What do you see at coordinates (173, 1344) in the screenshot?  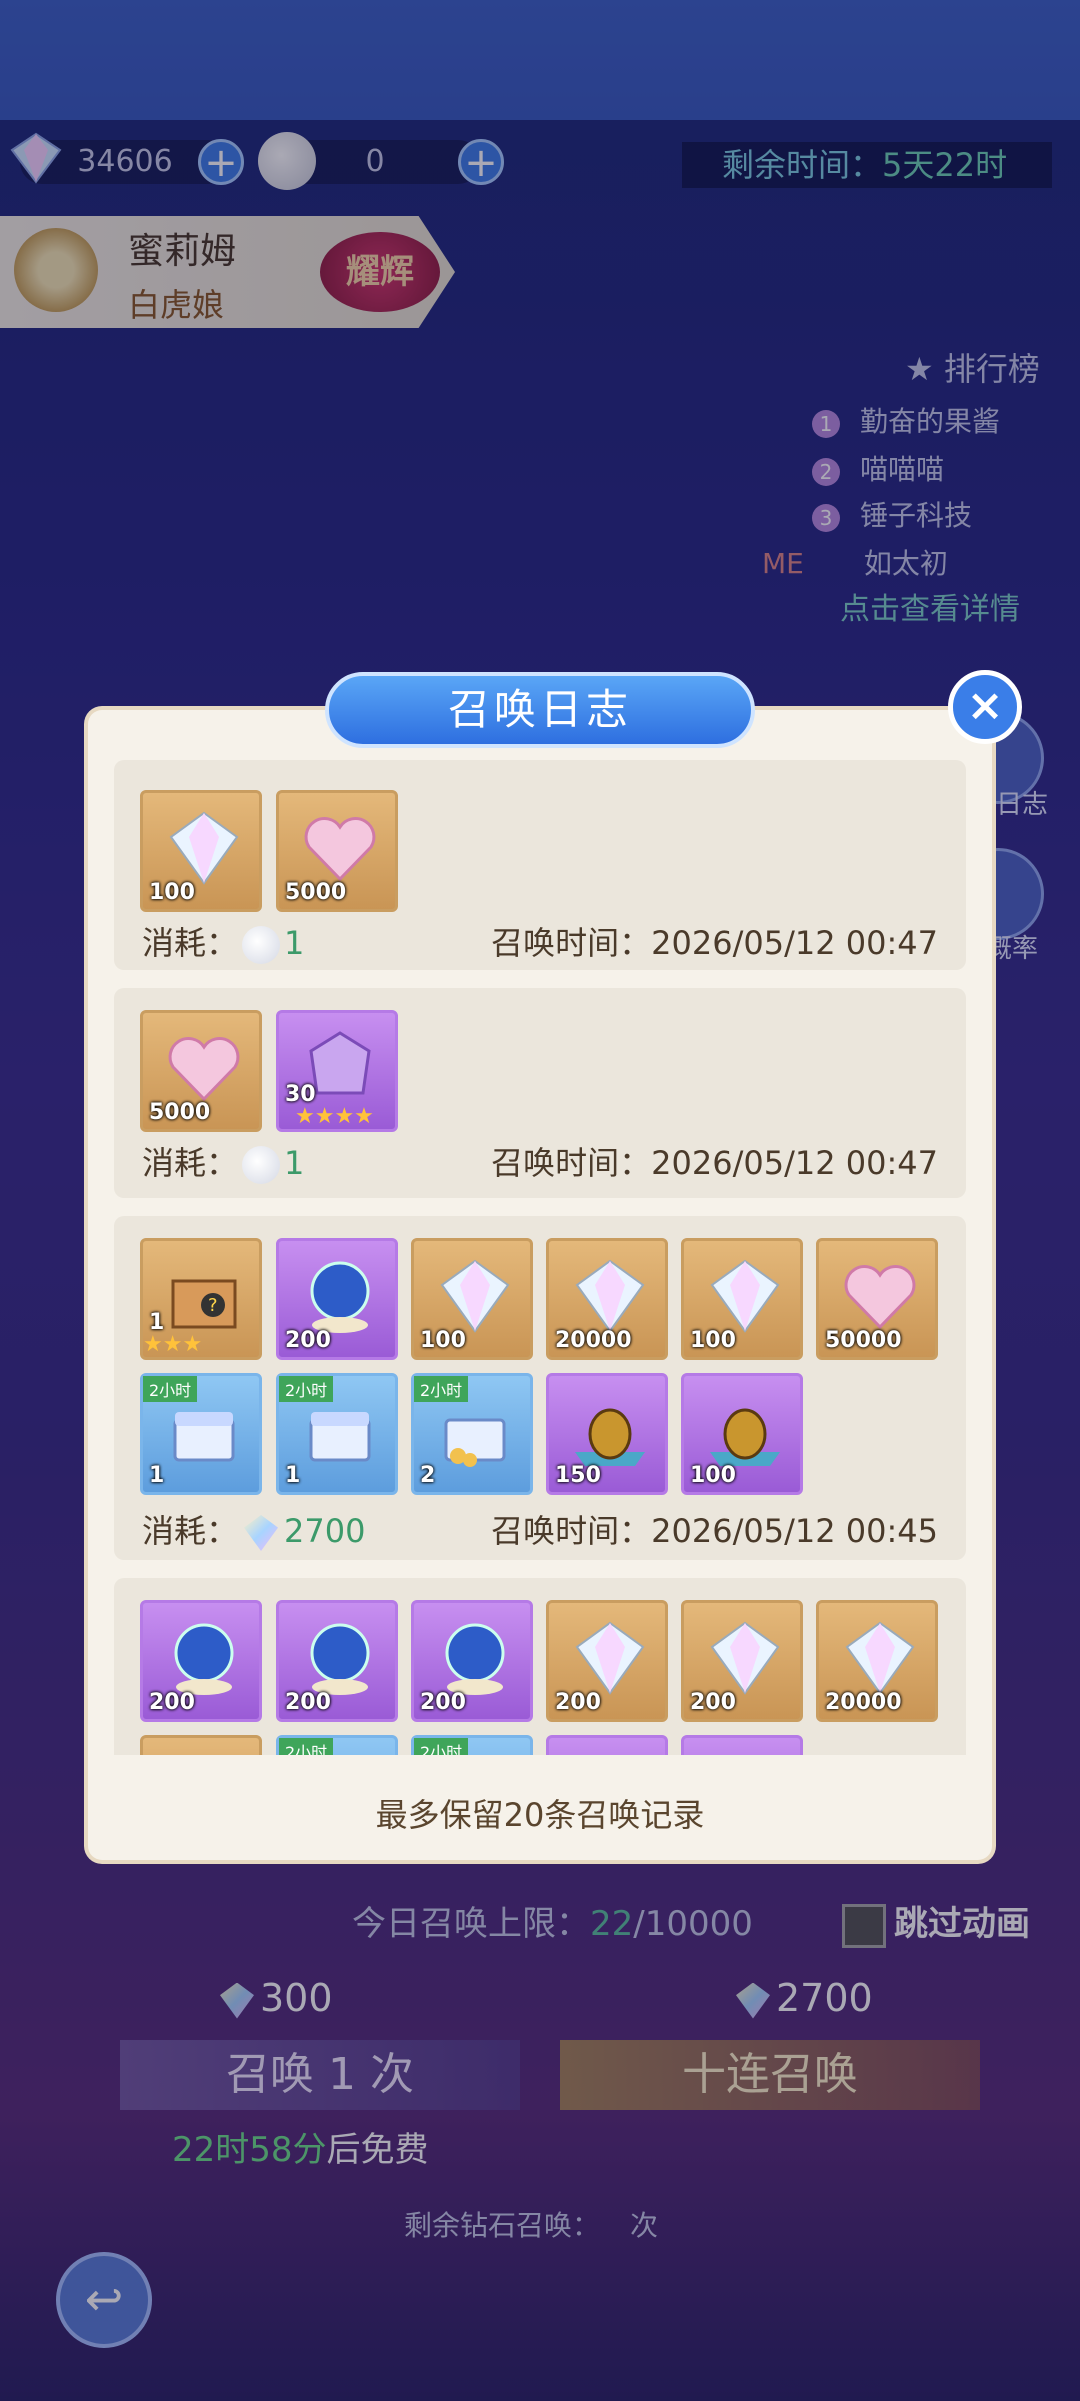 I see `star-rating: ★★★` at bounding box center [173, 1344].